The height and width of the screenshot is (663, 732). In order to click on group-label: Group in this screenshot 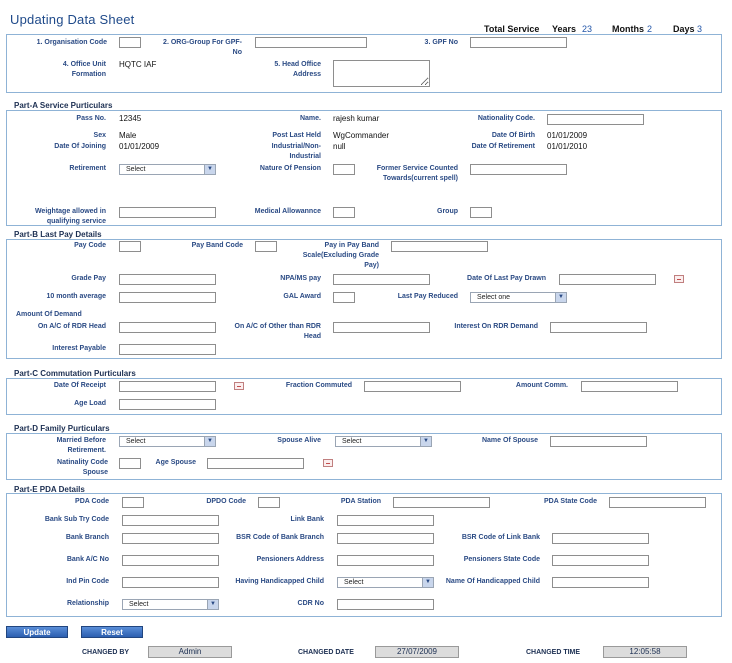, I will do `click(447, 211)`.